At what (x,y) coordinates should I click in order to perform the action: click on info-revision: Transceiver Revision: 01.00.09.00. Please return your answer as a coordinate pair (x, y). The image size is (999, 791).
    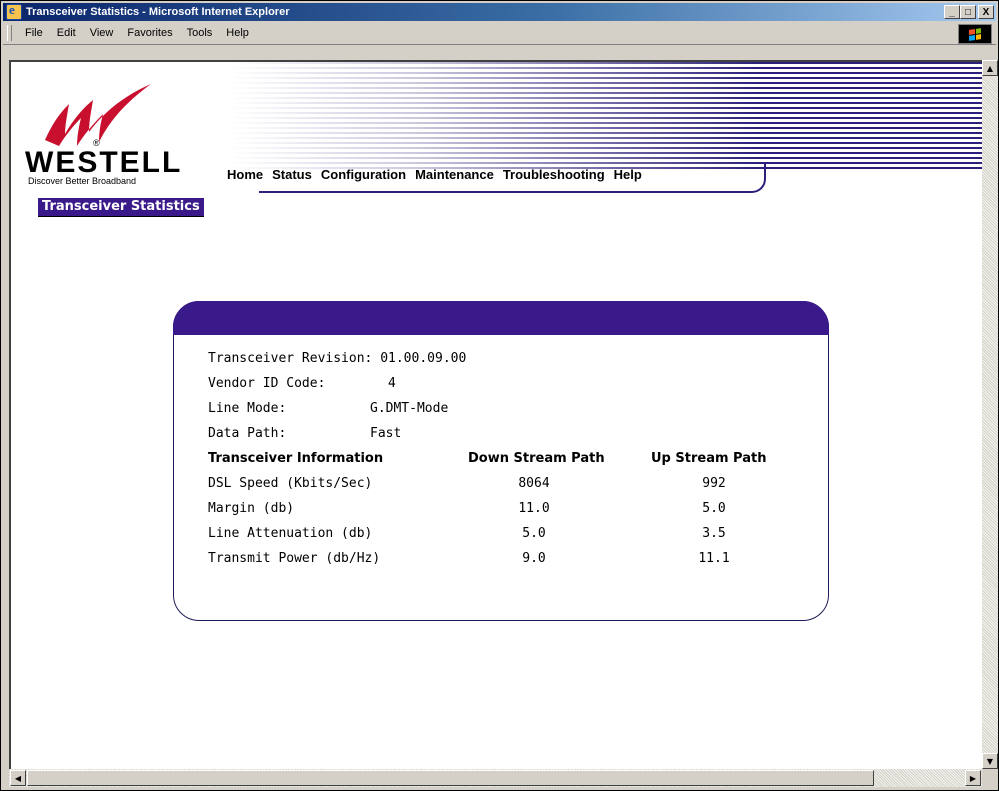
    Looking at the image, I should click on (337, 358).